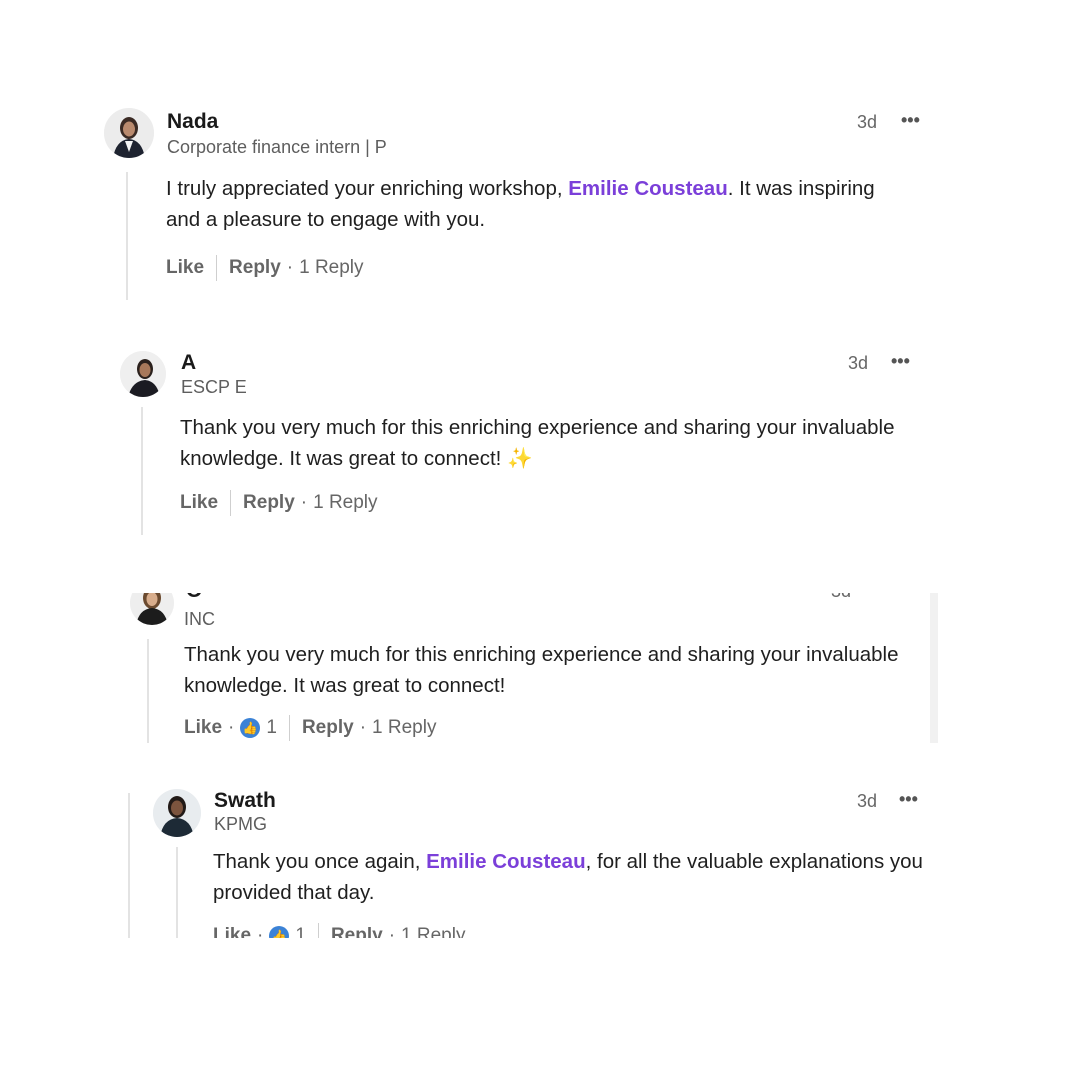 This screenshot has height=1080, width=1080. I want to click on commenter-name: Nada, so click(192, 122).